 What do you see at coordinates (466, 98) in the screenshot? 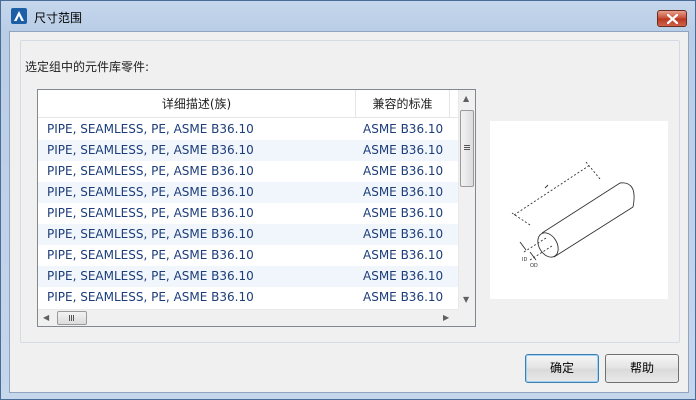
I see `scroll-up-arrow-icon: ▲` at bounding box center [466, 98].